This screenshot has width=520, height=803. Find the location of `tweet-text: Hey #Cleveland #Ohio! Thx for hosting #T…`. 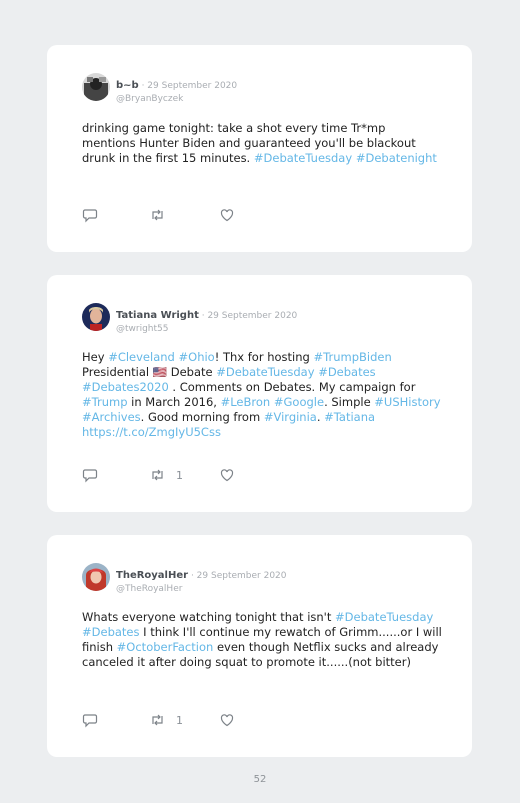

tweet-text: Hey #Cleveland #Ohio! Thx for hosting #T… is located at coordinates (262, 395).